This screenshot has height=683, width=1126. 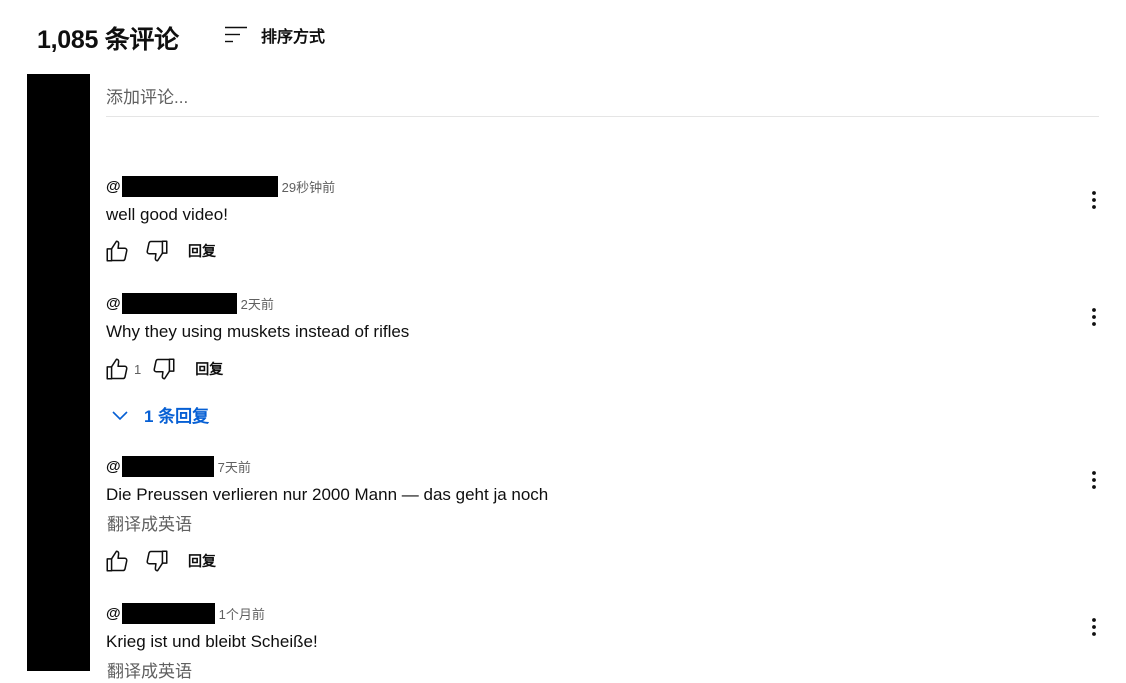 I want to click on comments-header: 1,085 条评论 排序方式, so click(x=181, y=38).